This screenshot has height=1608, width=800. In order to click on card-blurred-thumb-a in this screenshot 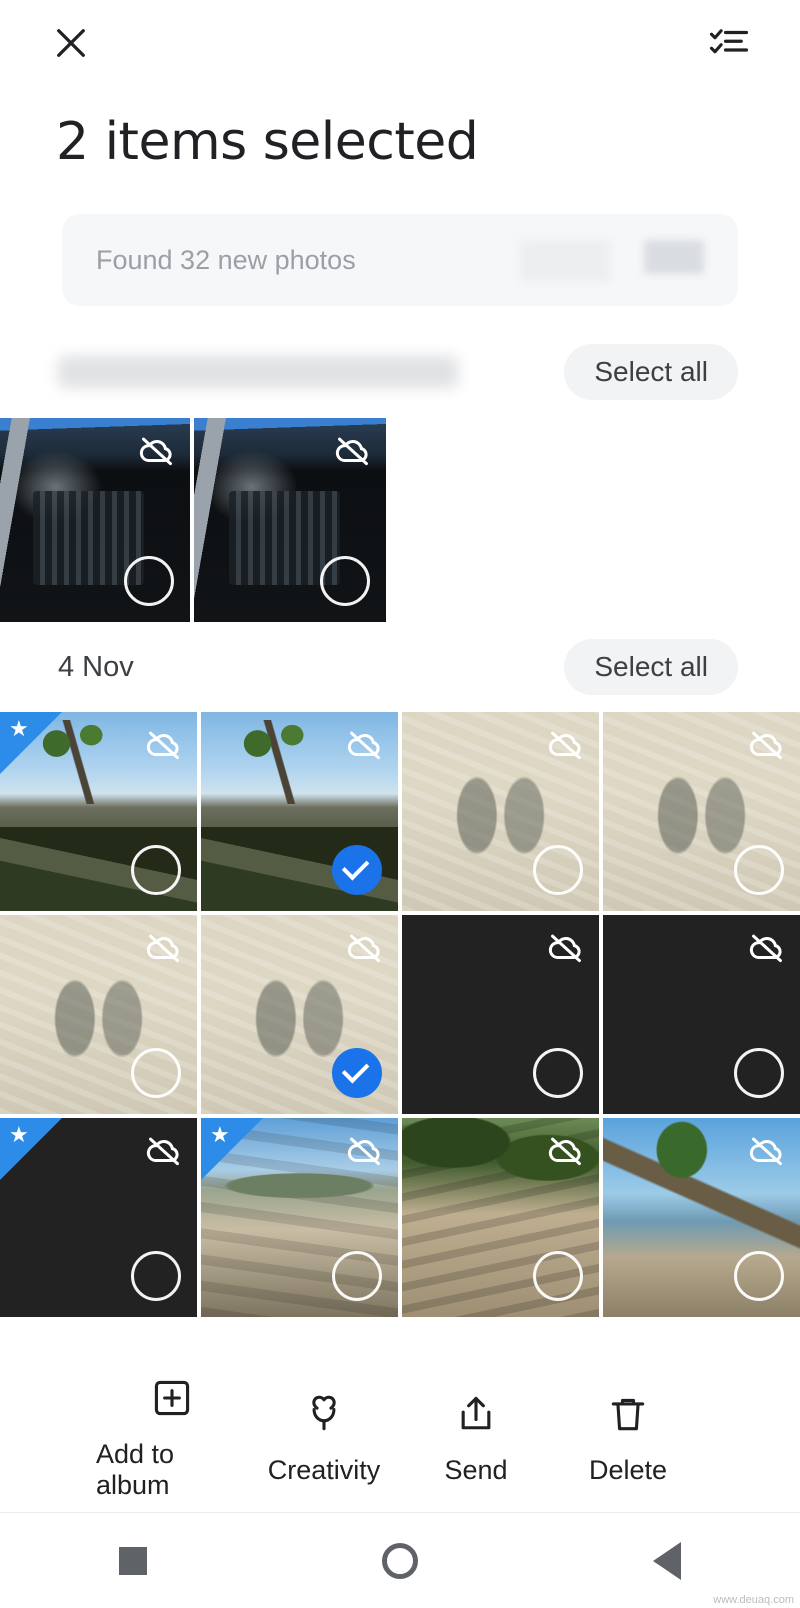, I will do `click(565, 261)`.